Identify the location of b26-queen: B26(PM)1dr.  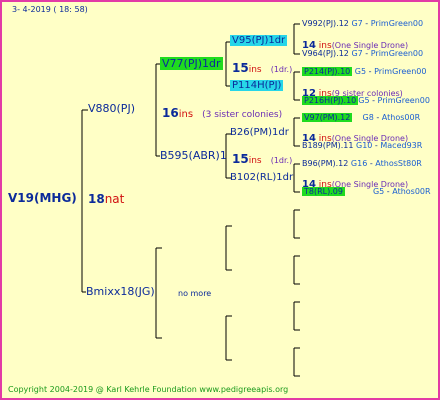
(259, 132).